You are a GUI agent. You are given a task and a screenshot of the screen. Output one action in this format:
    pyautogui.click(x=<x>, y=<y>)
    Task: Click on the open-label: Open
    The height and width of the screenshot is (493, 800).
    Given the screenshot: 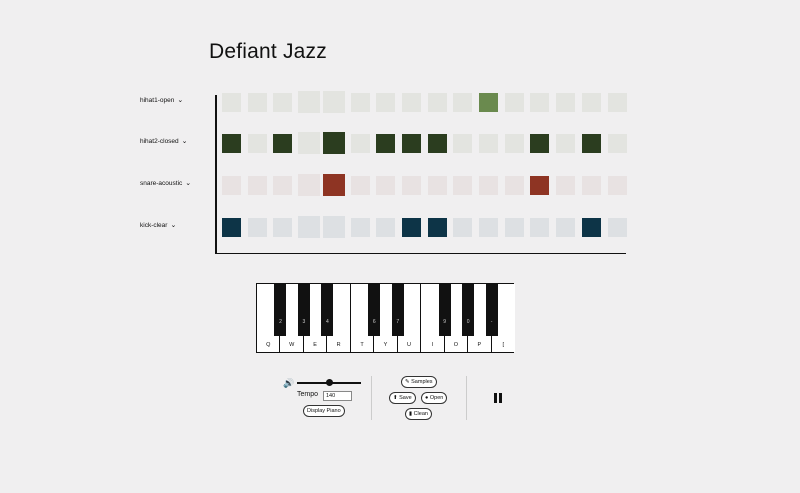 What is the action you would take?
    pyautogui.click(x=436, y=398)
    